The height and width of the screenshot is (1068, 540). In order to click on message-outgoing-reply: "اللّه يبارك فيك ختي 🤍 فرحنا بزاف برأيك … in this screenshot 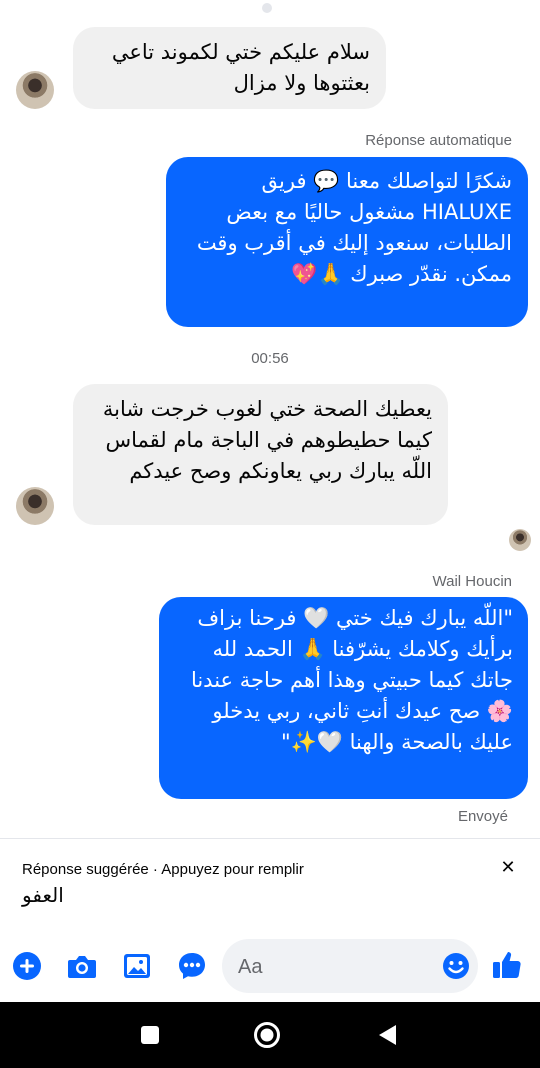, I will do `click(343, 698)`.